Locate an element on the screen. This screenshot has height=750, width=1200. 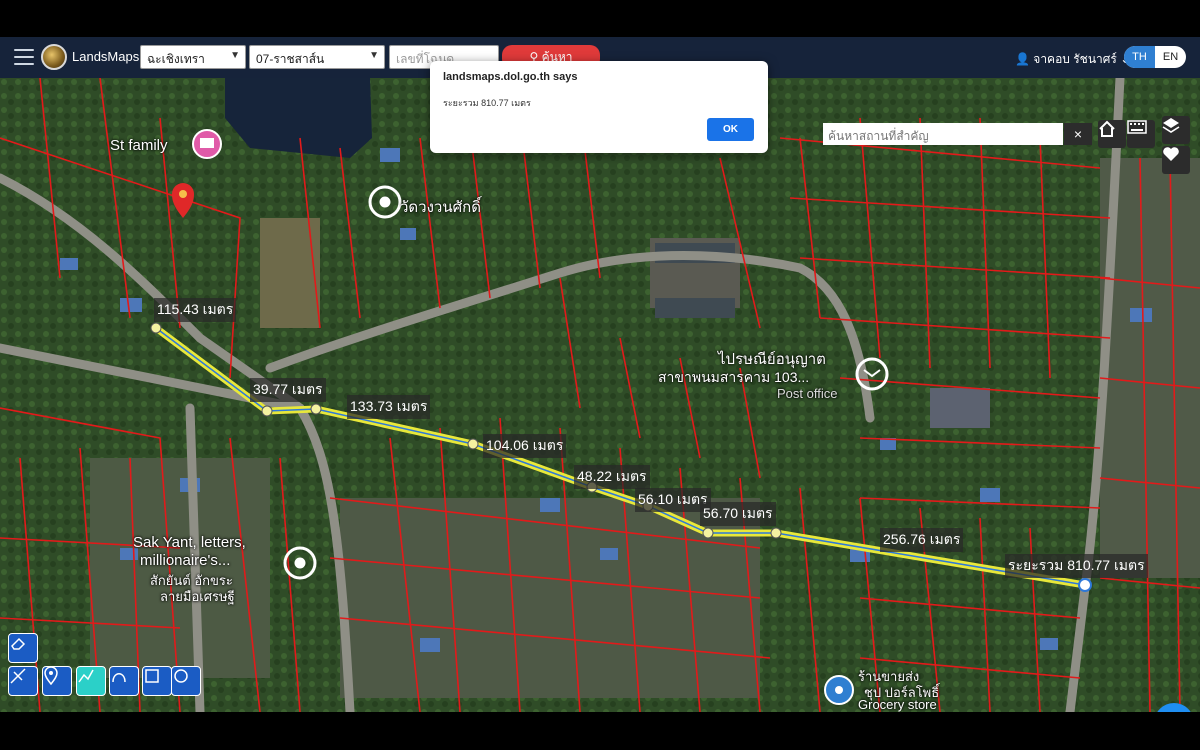
heart-icon is located at coordinates (1171, 154).